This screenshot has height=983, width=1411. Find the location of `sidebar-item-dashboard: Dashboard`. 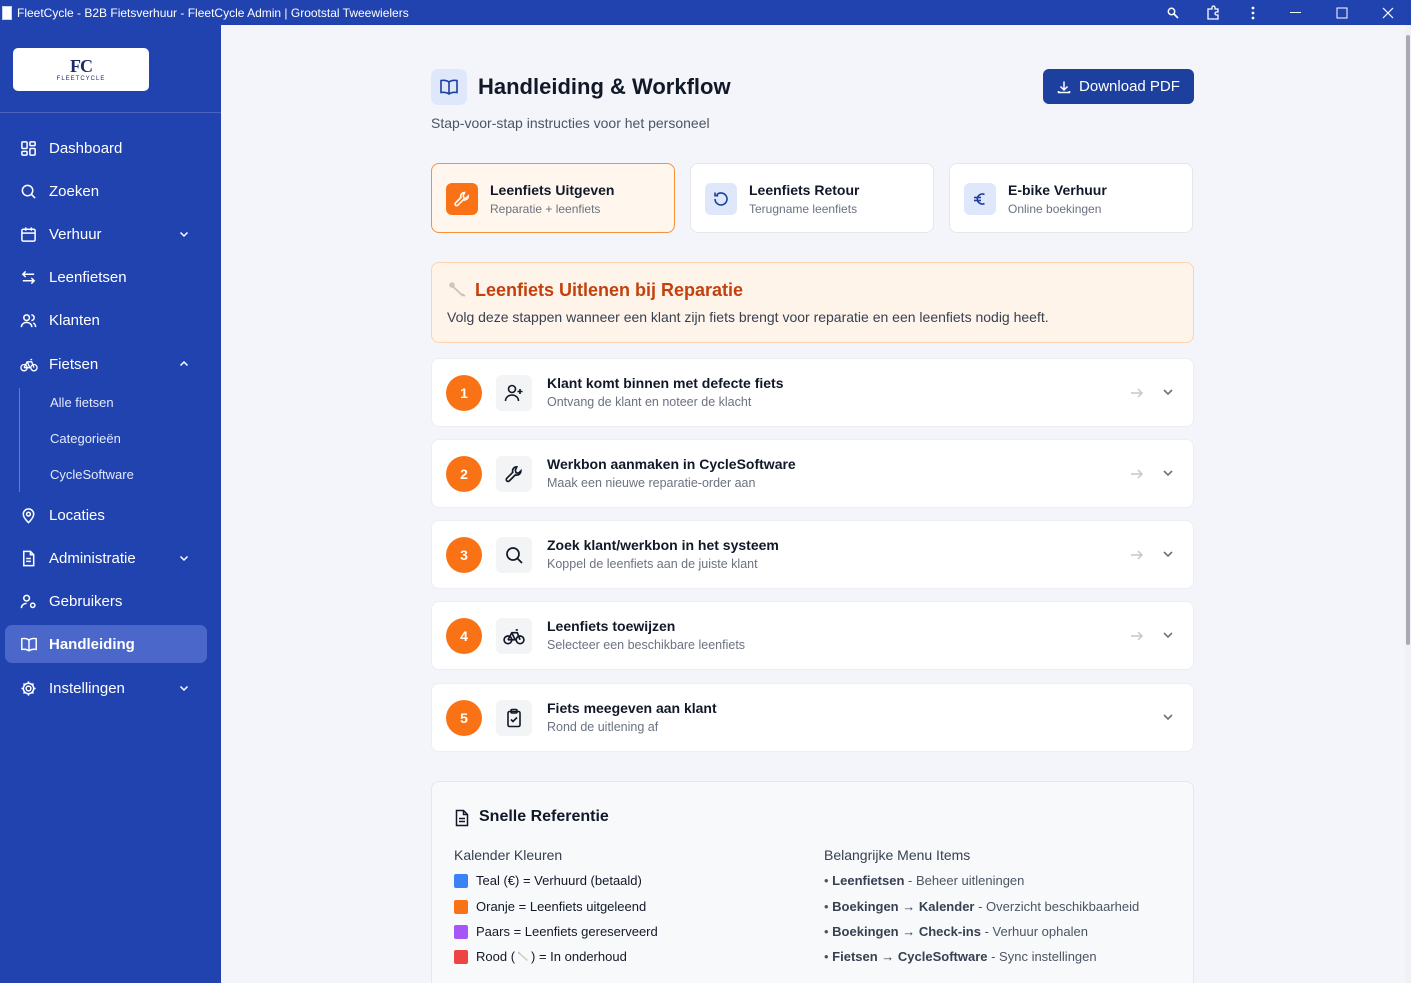

sidebar-item-dashboard: Dashboard is located at coordinates (106, 148).